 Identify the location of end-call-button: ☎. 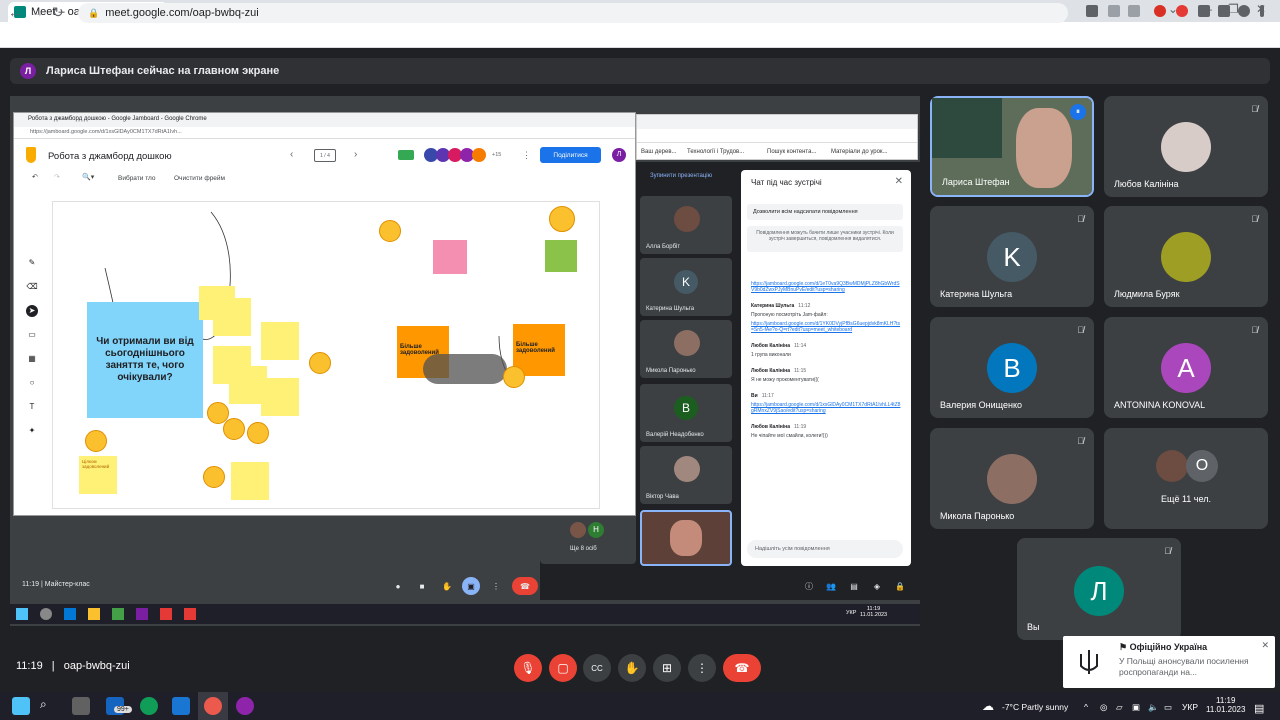
(742, 668).